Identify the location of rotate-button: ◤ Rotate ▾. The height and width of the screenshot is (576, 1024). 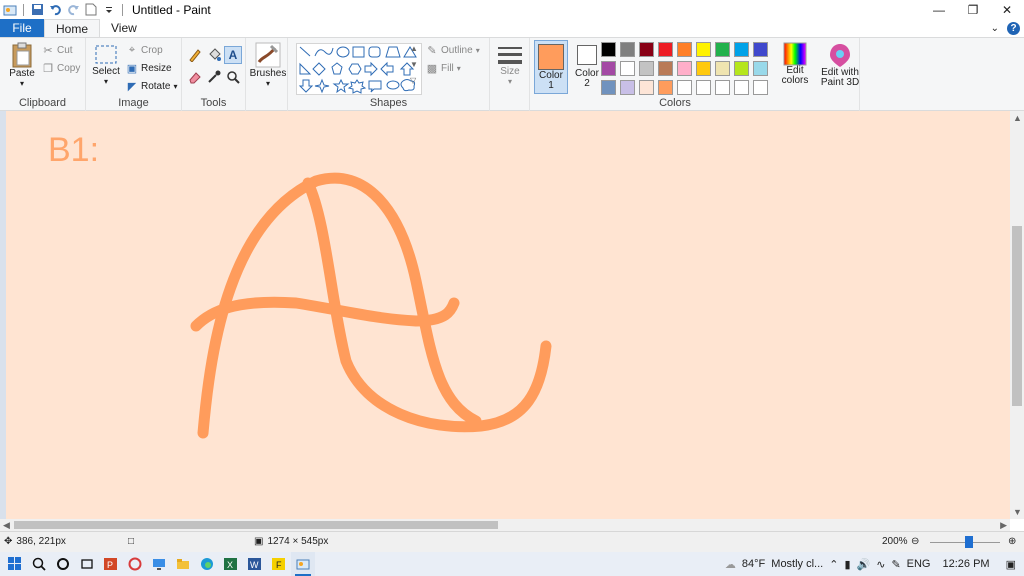
(152, 86).